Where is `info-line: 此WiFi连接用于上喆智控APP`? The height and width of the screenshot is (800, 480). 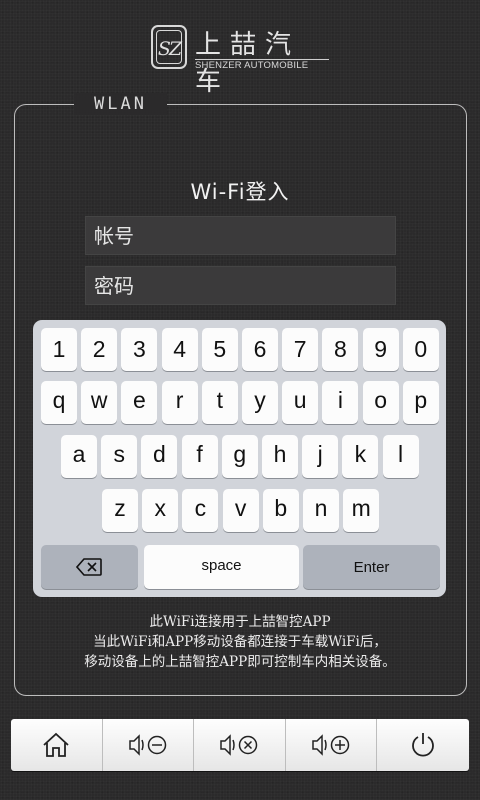
info-line: 此WiFi连接用于上喆智控APP is located at coordinates (240, 622).